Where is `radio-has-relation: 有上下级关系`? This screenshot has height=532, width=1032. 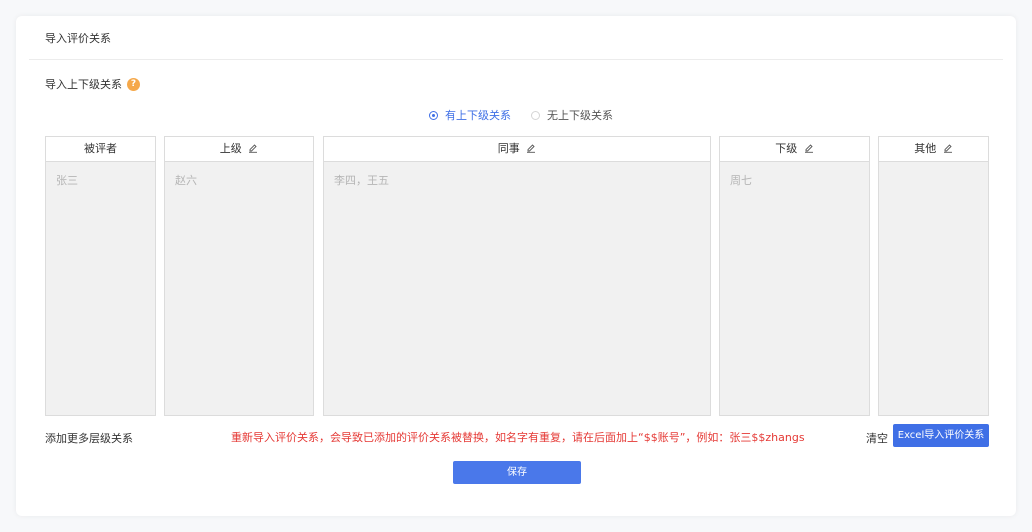
radio-has-relation: 有上下级关系 is located at coordinates (470, 115).